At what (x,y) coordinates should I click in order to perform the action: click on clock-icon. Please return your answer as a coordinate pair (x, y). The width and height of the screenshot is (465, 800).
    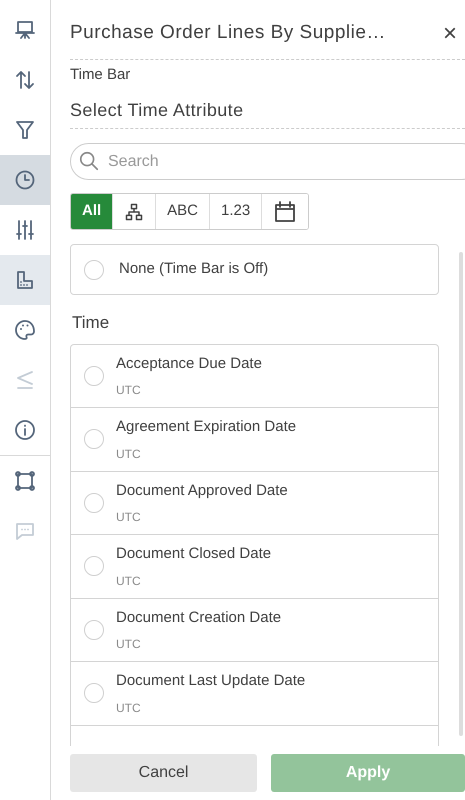
    Looking at the image, I should click on (25, 180).